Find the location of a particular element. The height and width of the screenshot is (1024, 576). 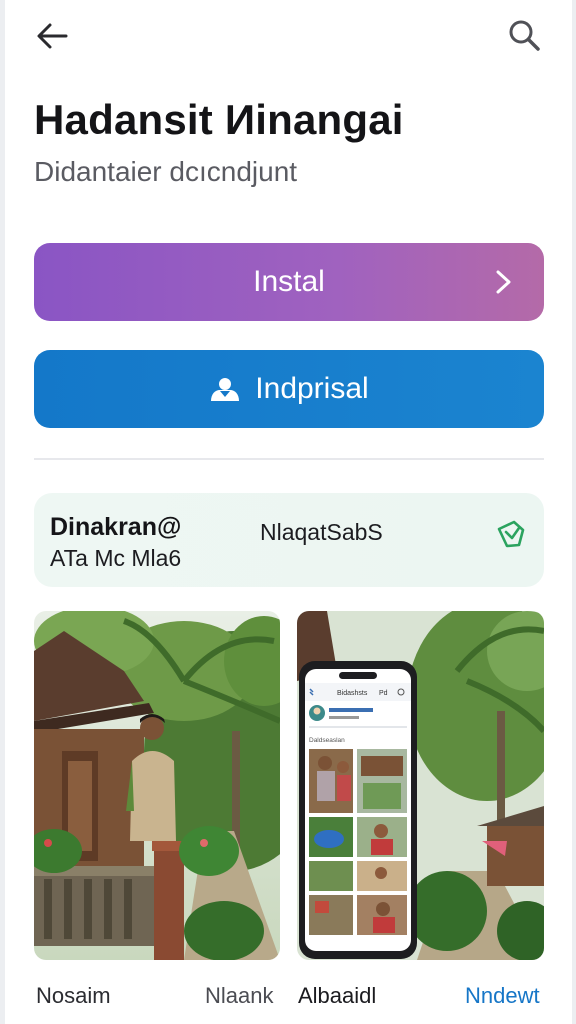

bottom-label-3: Albaaidl is located at coordinates (337, 995).